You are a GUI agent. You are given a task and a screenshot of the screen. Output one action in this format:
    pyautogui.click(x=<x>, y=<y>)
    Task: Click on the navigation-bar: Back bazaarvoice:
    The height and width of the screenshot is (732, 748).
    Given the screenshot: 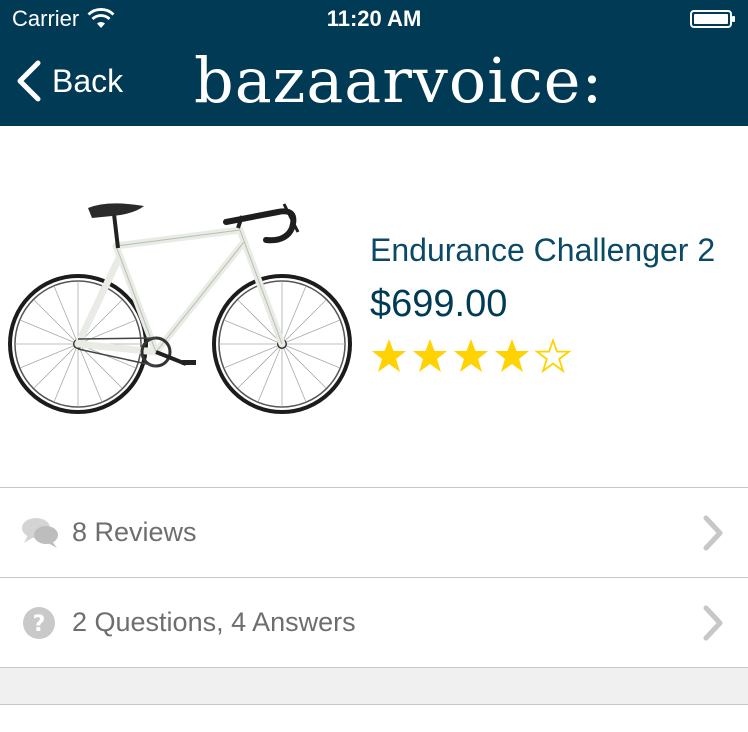 What is the action you would take?
    pyautogui.click(x=374, y=83)
    